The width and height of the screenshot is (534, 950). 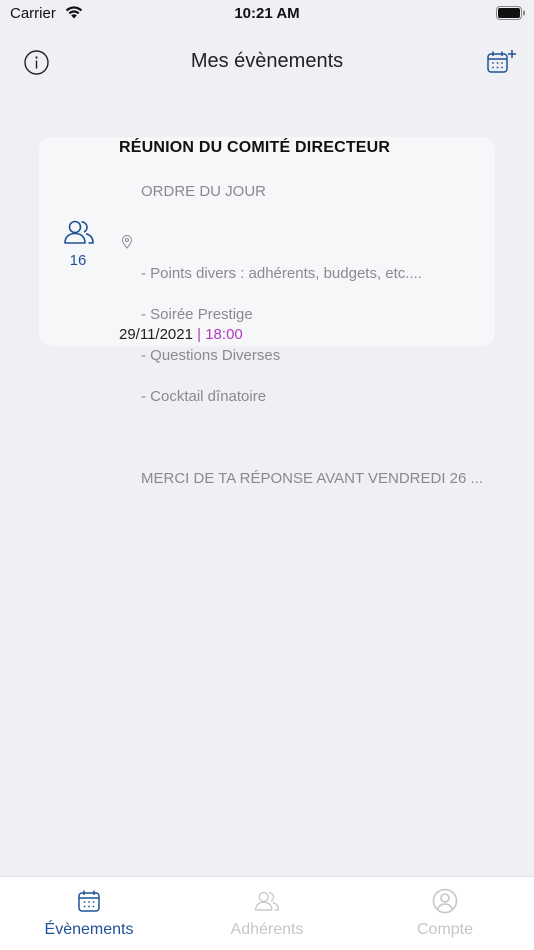 I want to click on status-time: 10:21 AM, so click(x=267, y=13).